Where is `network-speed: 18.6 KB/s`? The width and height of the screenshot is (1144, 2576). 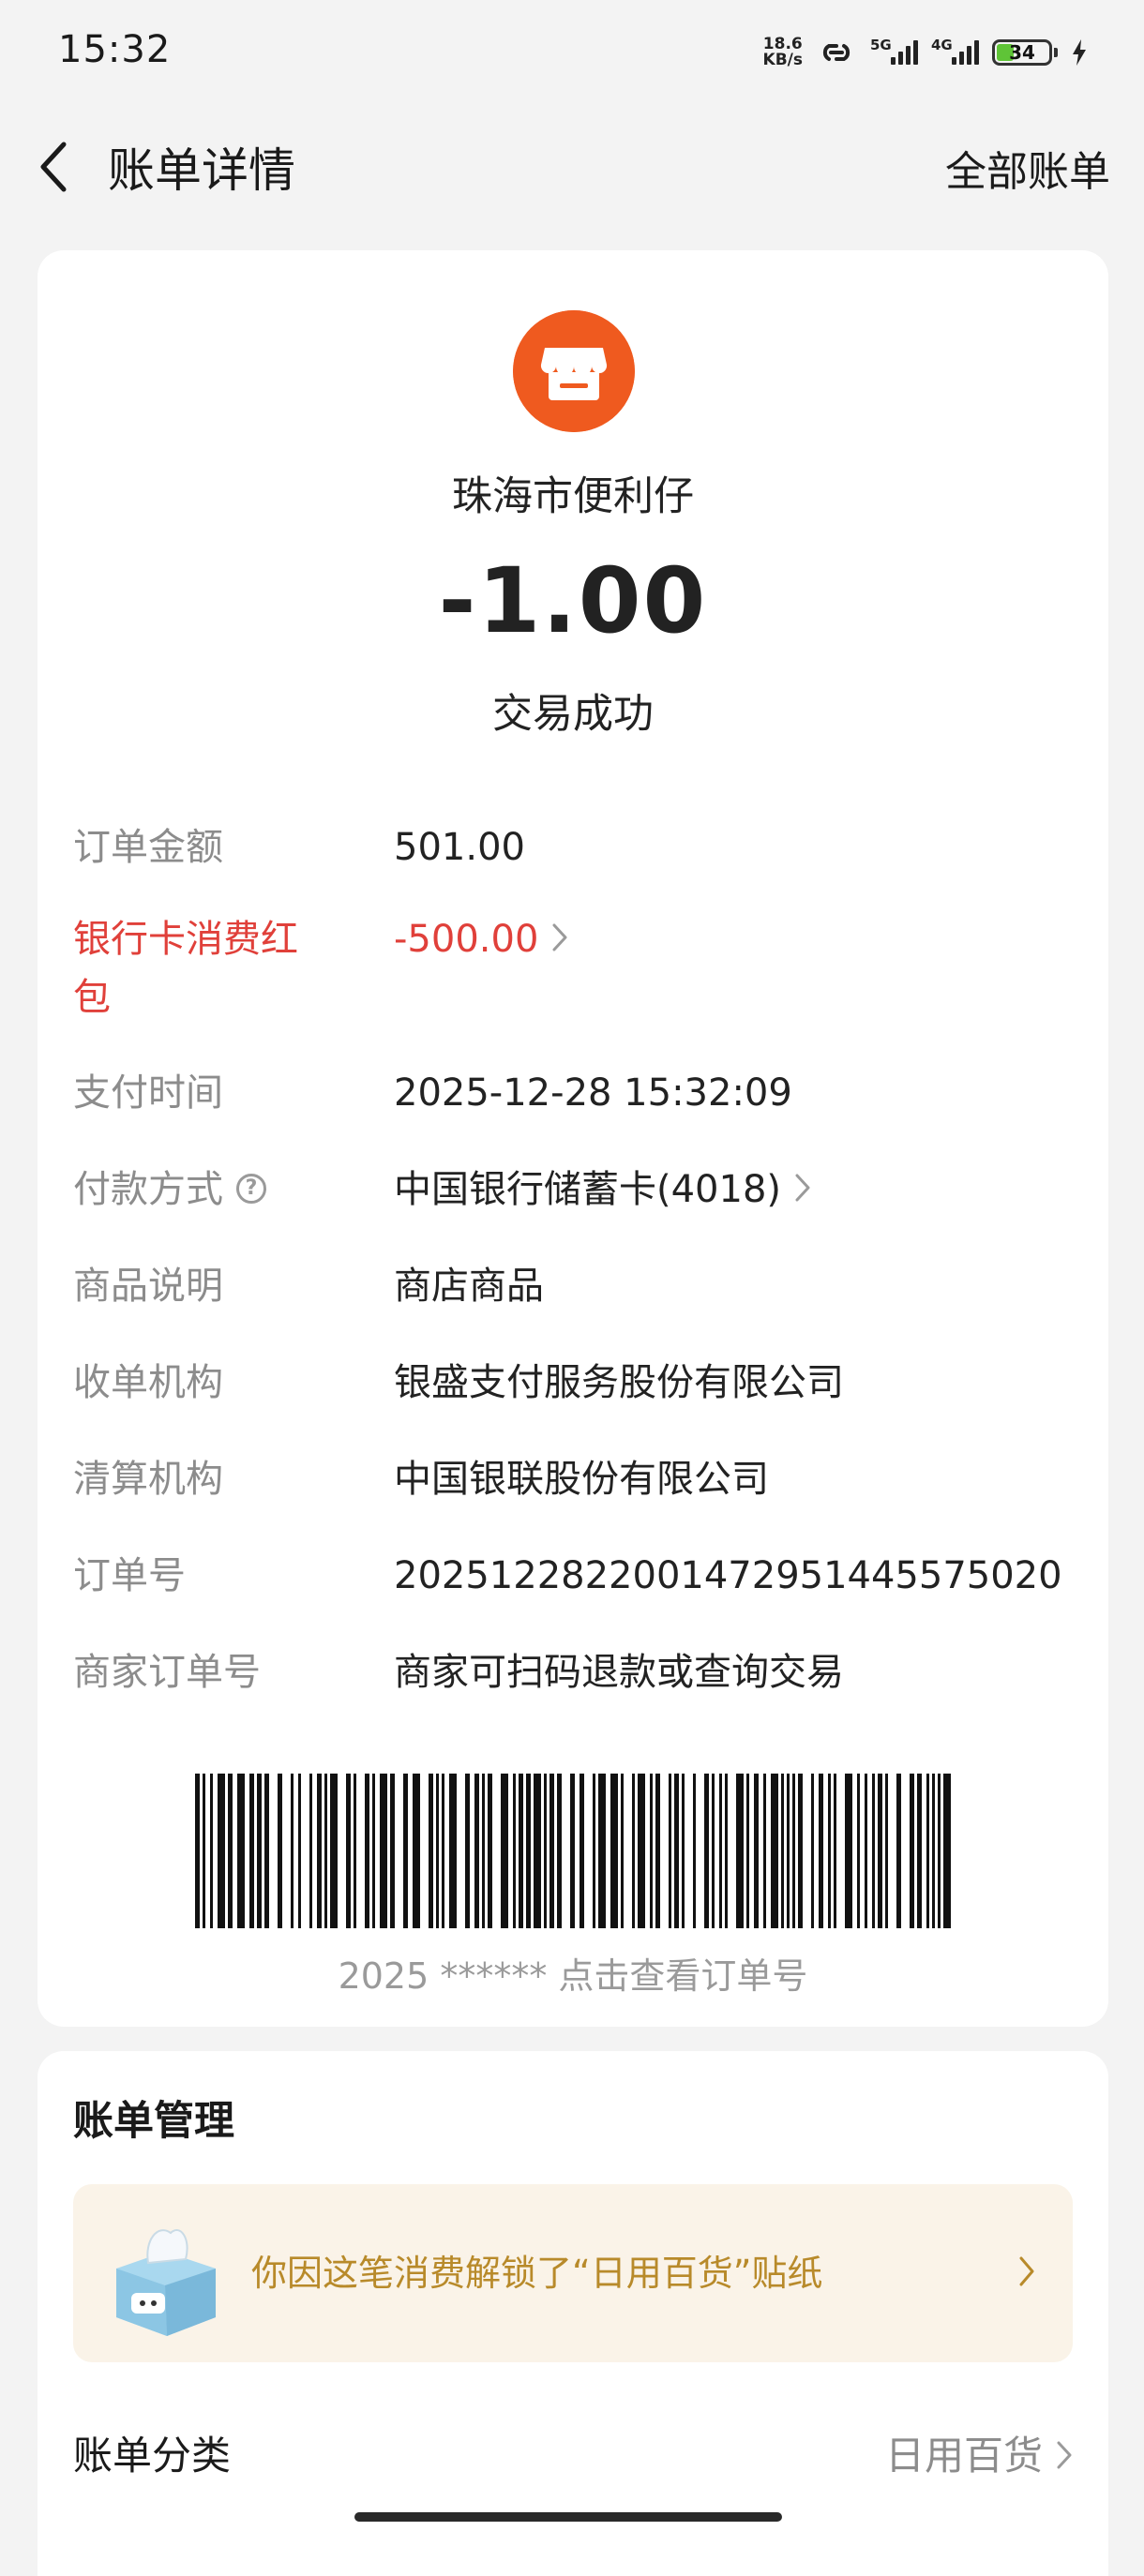
network-speed: 18.6 KB/s is located at coordinates (783, 52).